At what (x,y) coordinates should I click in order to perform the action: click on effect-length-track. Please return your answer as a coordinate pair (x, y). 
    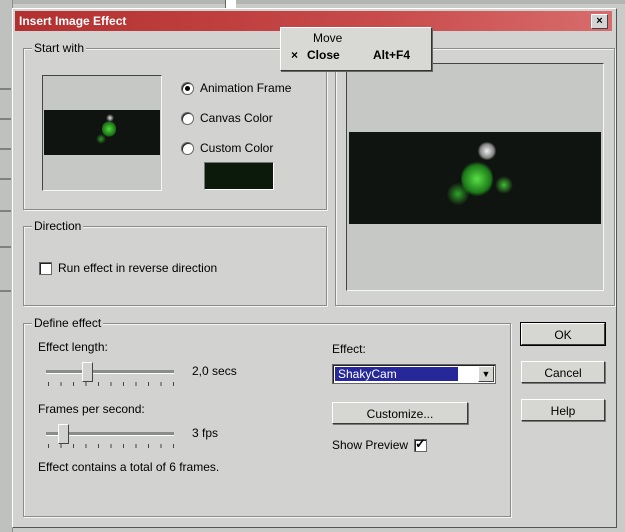
    Looking at the image, I should click on (110, 372).